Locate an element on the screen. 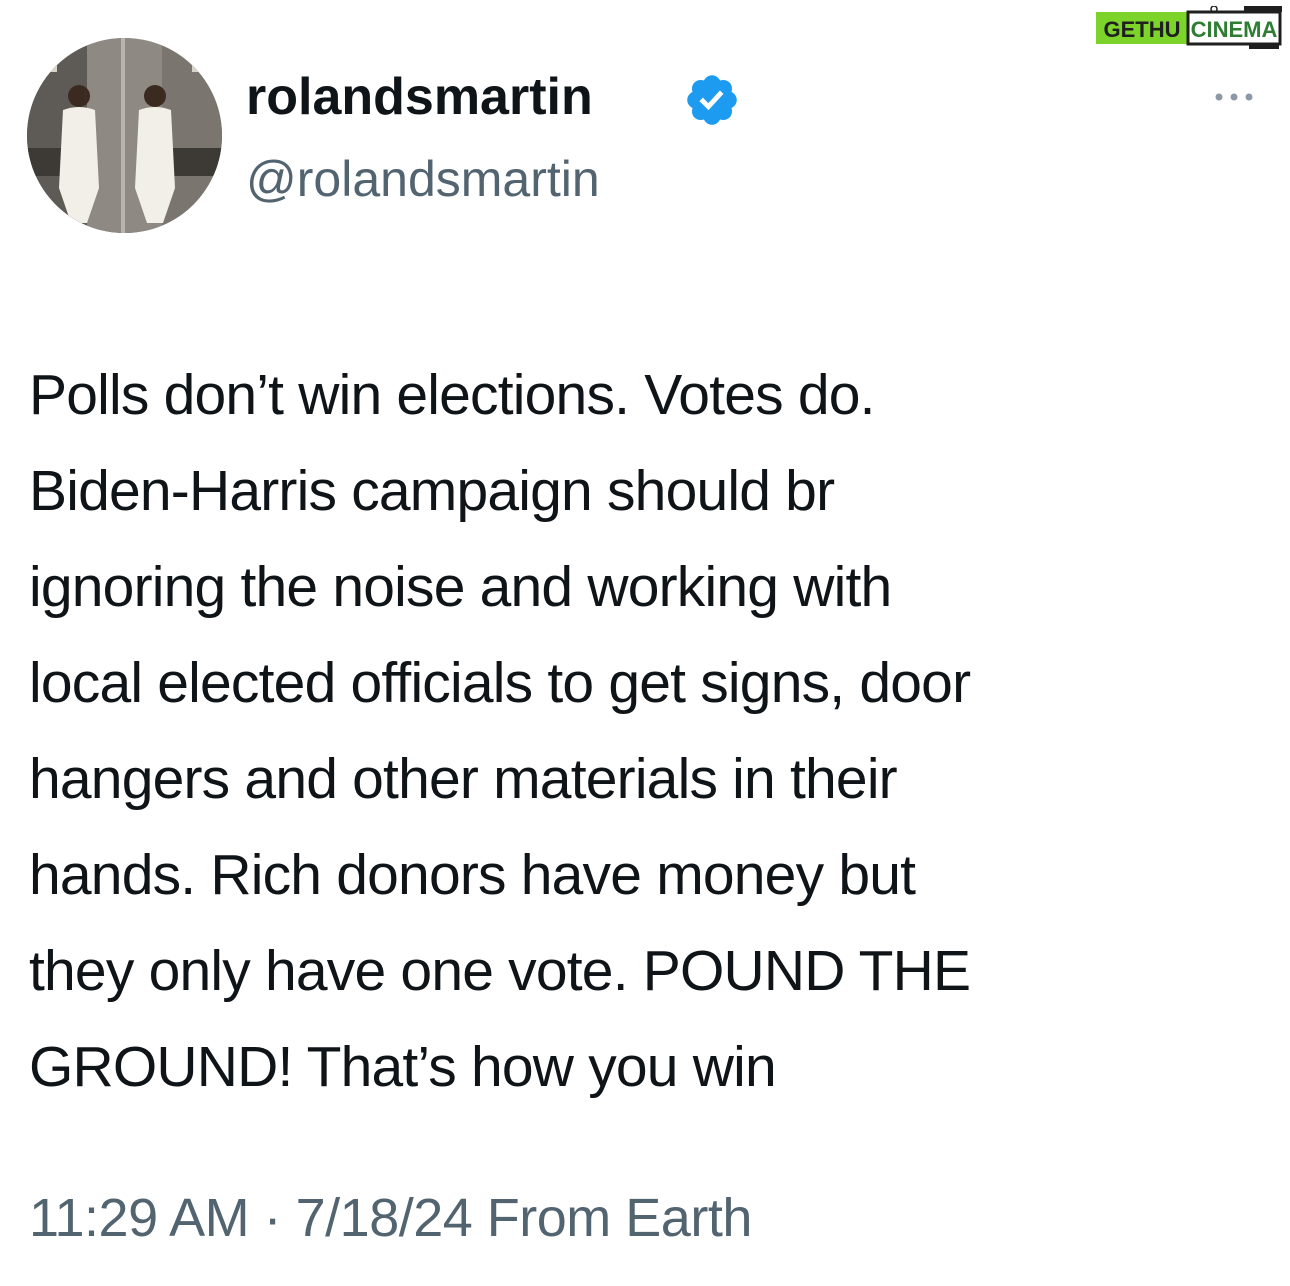 This screenshot has height=1286, width=1290. gethu-cinema-watermark: GETHU CINEMA is located at coordinates (1190, 27).